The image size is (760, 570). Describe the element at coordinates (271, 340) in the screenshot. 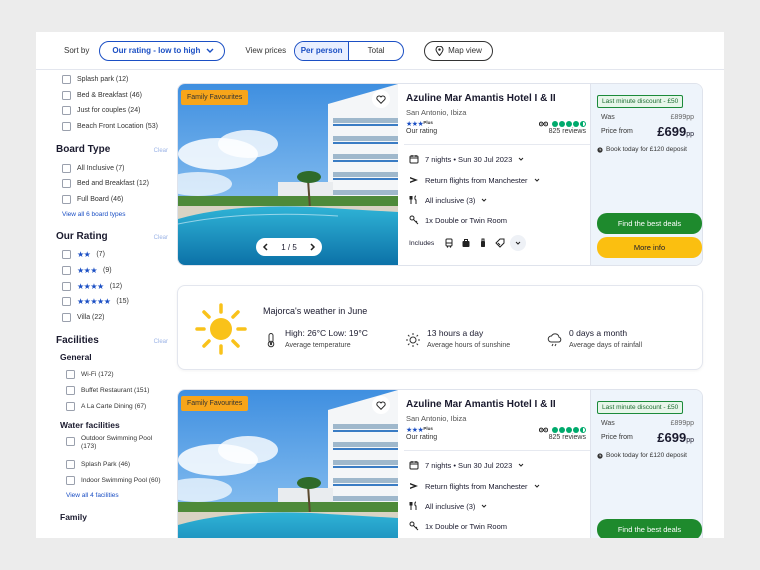

I see `thermometer-icon` at that location.